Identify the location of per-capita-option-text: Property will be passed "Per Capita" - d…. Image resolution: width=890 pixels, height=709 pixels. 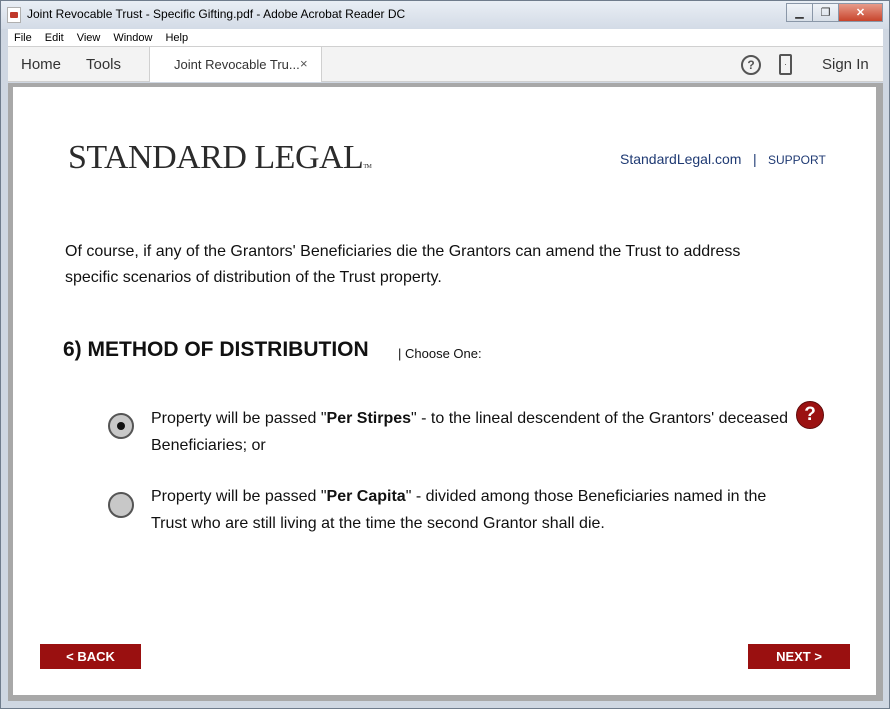
(471, 510).